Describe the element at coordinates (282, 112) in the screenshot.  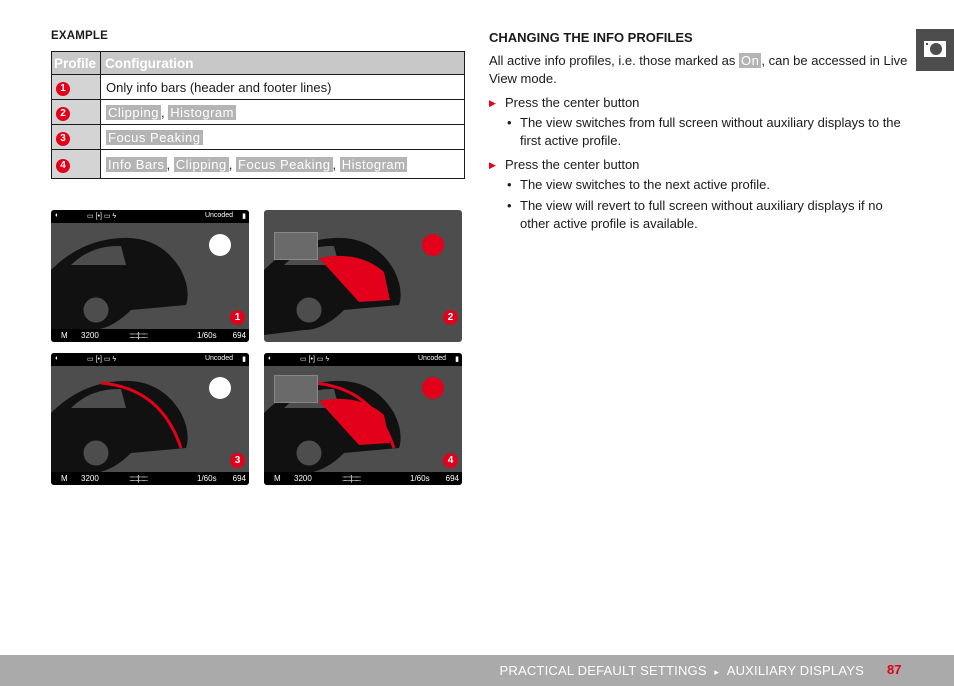
I see `config-cell: Clipping, Histogram` at that location.